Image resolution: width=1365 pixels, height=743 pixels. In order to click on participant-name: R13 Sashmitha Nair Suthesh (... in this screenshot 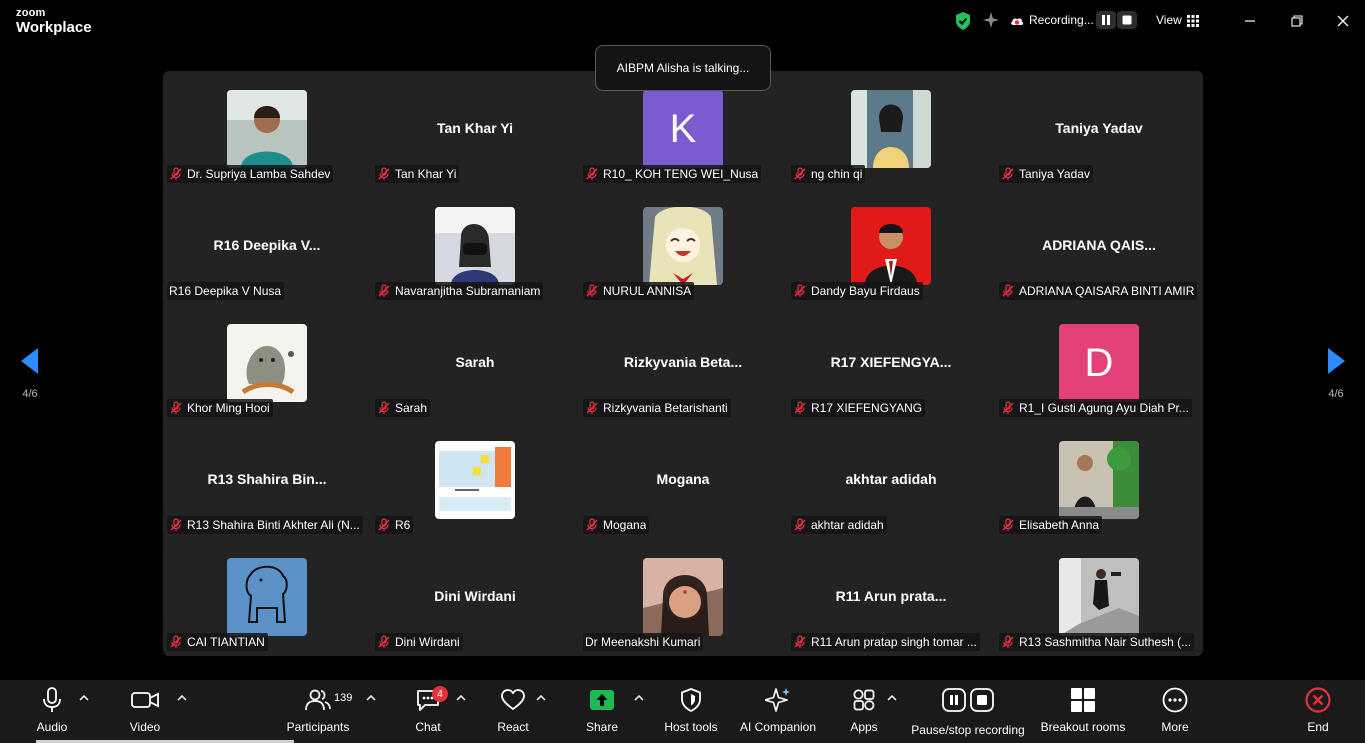, I will do `click(1105, 642)`.